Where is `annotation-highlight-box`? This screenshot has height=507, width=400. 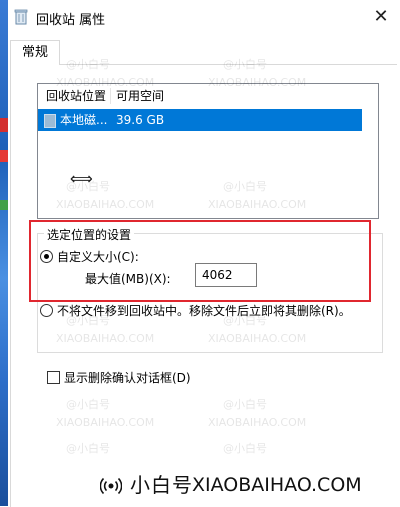
annotation-highlight-box is located at coordinates (200, 261).